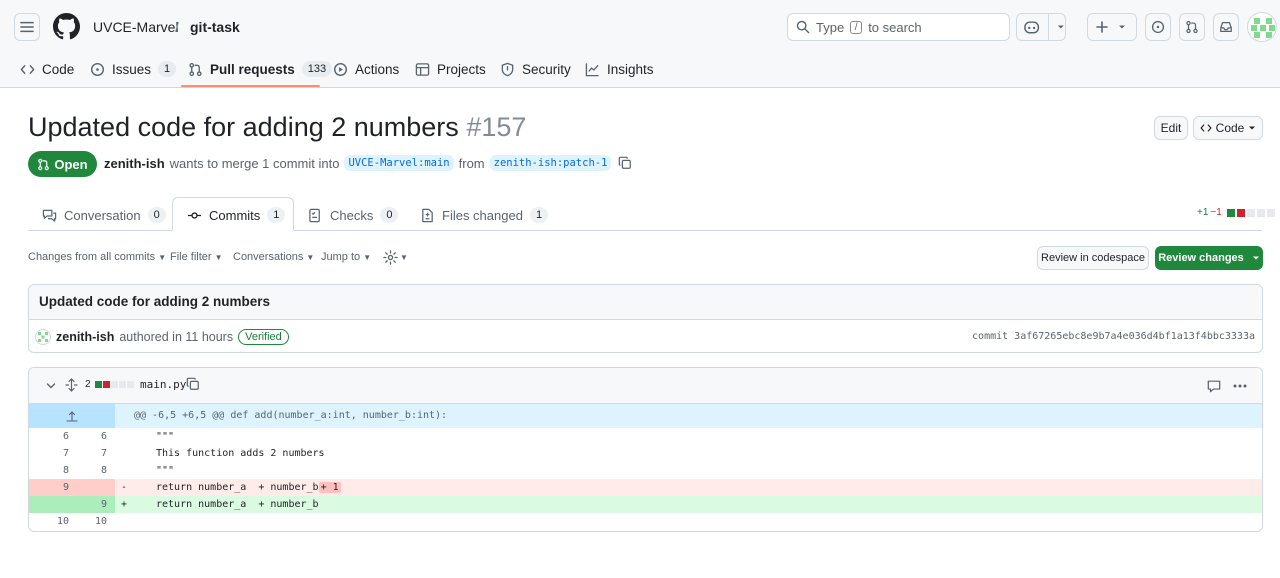 This screenshot has height=578, width=1280. I want to click on pull-request-icon, so click(1192, 27).